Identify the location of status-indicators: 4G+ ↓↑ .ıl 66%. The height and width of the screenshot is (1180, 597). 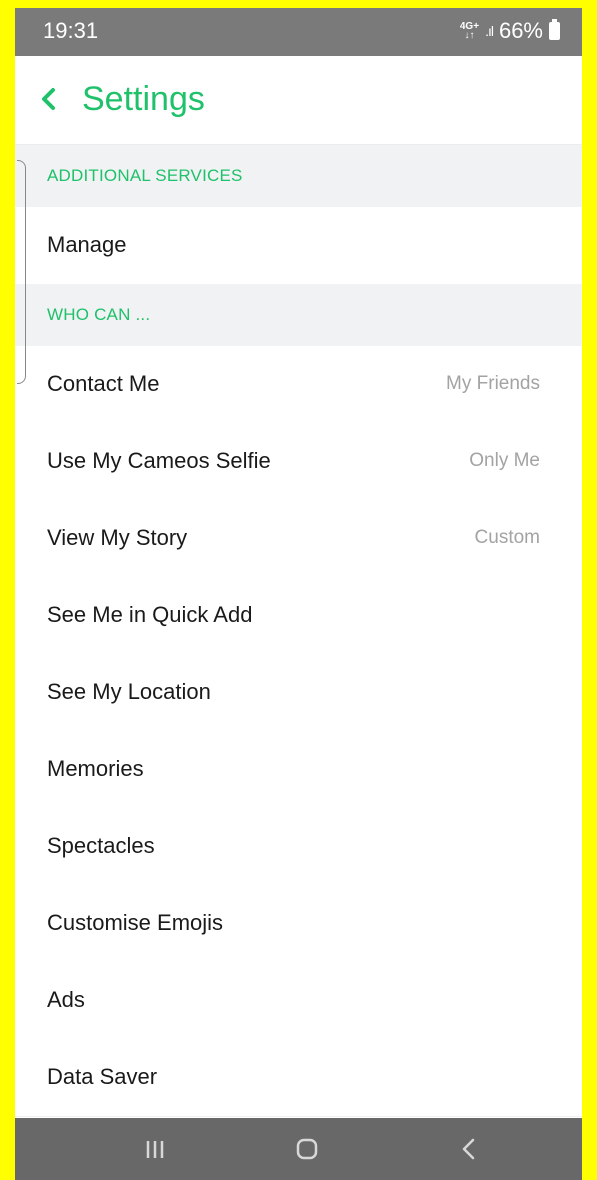
(510, 31).